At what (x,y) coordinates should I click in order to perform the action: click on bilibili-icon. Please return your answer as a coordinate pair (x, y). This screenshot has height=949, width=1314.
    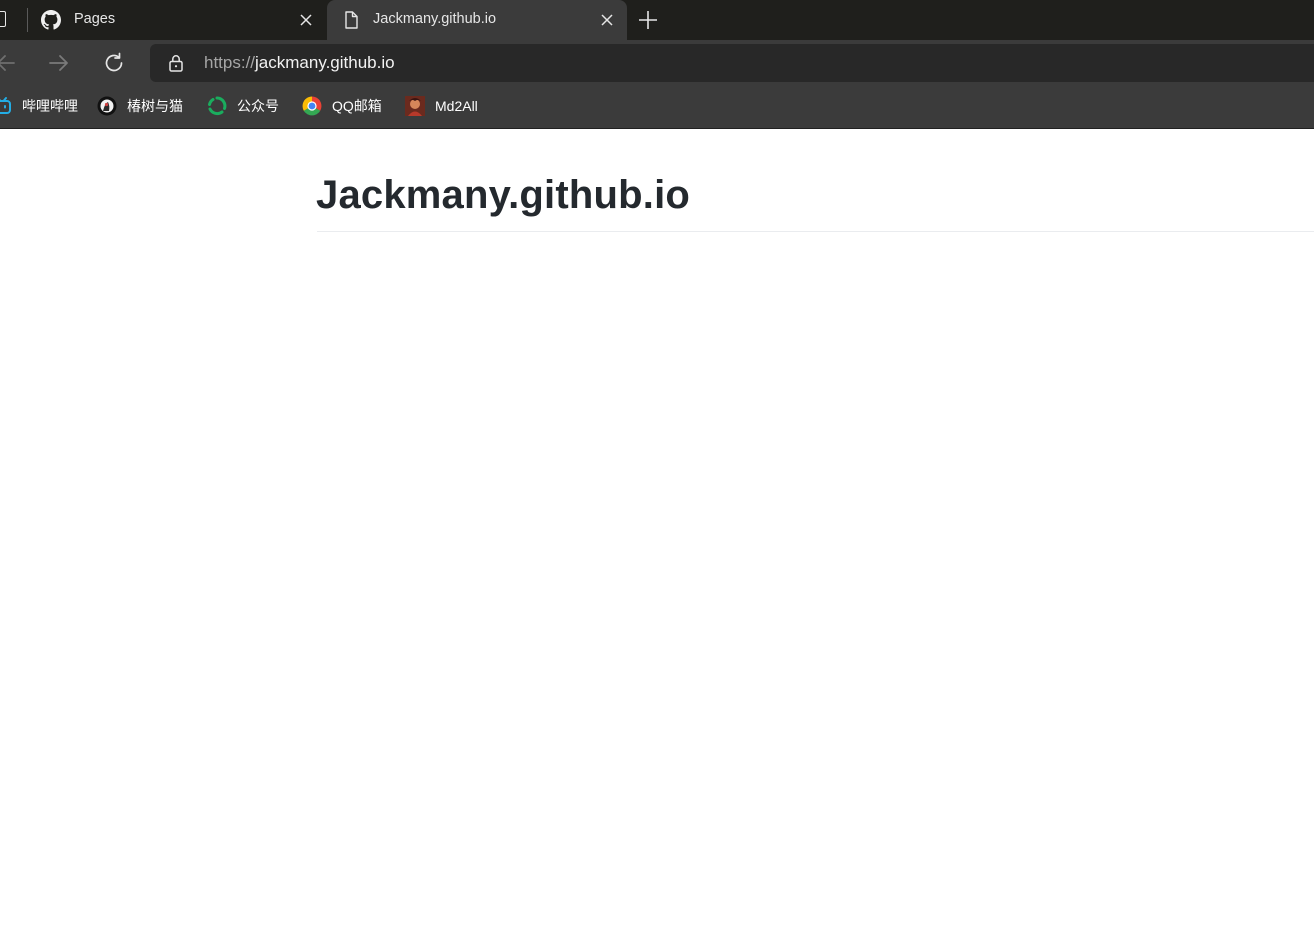
    Looking at the image, I should click on (5, 105).